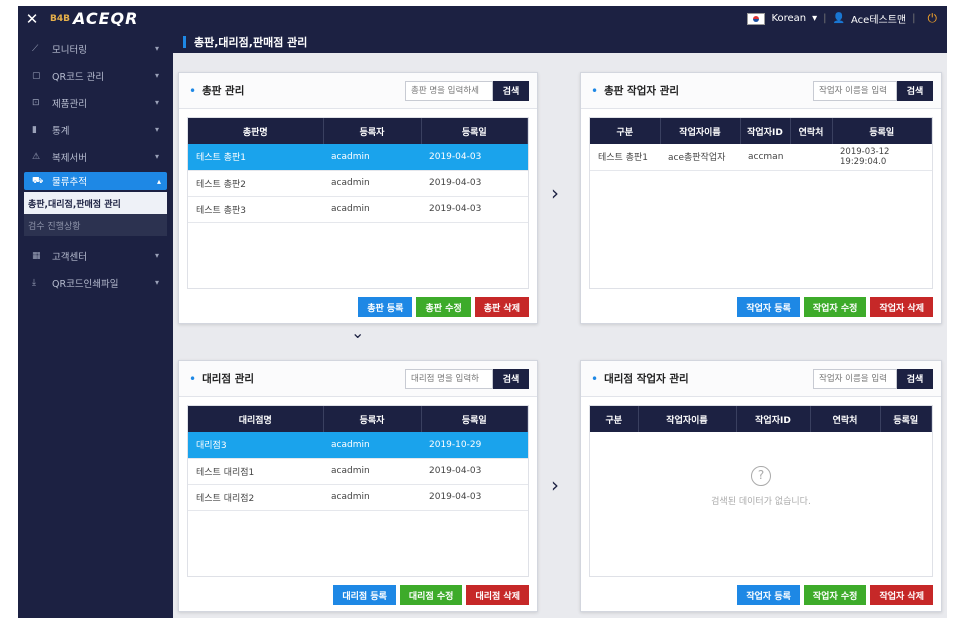  I want to click on table-row: 테스트 총판2 acadmin 2019-04-03, so click(358, 183).